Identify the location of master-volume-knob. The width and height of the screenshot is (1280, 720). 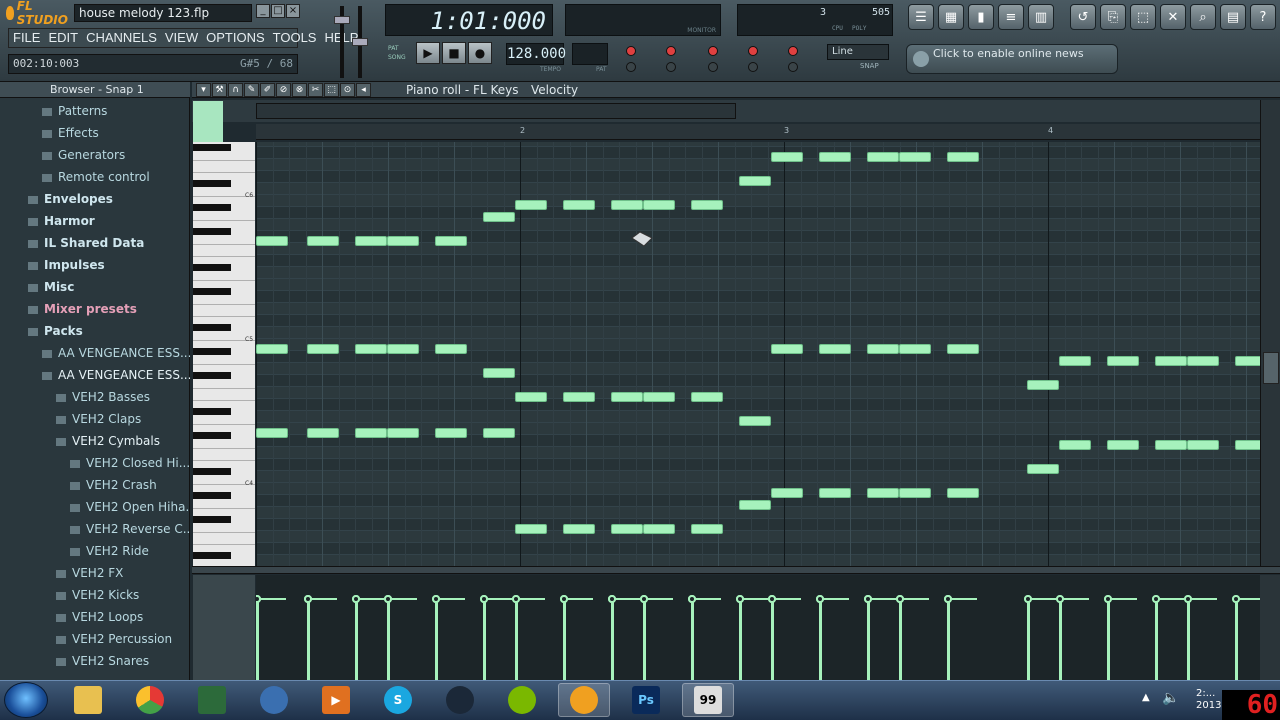
(342, 20).